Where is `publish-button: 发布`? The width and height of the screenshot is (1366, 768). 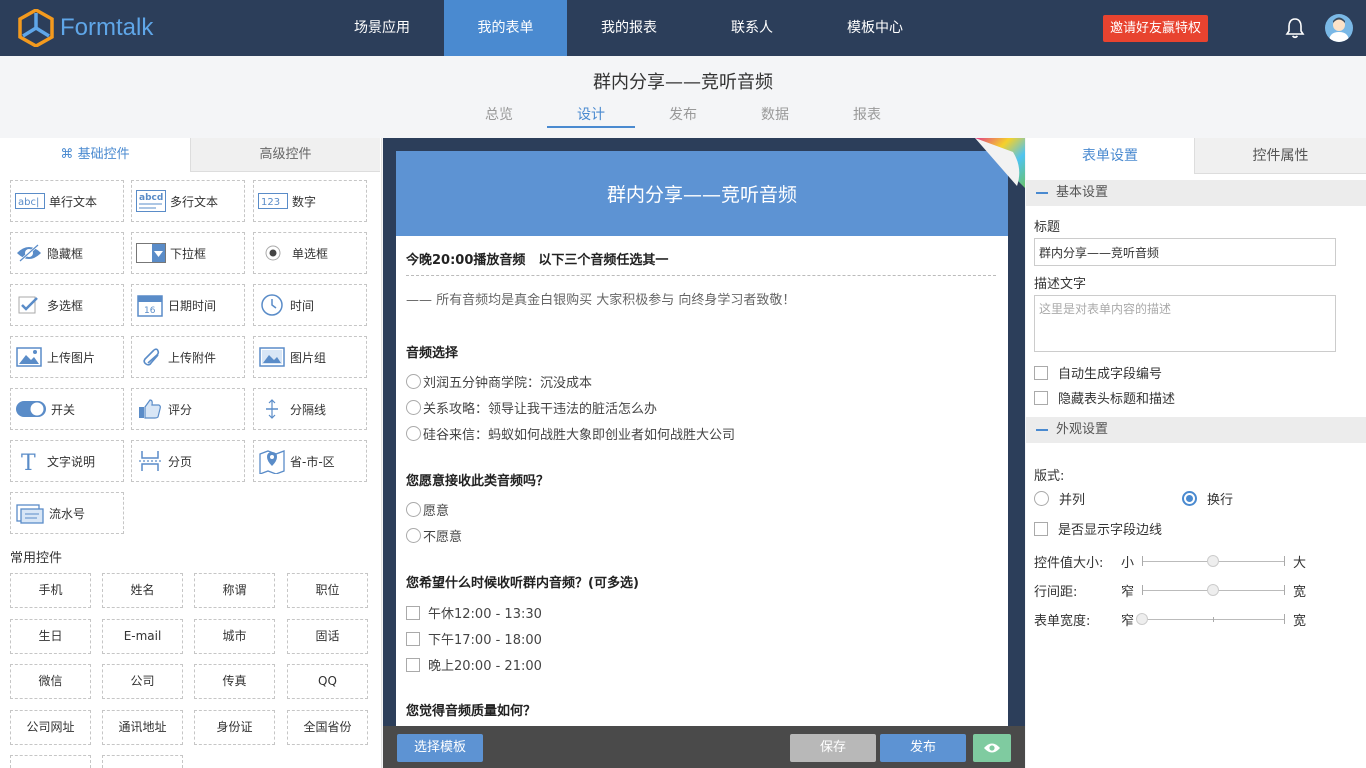 publish-button: 发布 is located at coordinates (923, 748).